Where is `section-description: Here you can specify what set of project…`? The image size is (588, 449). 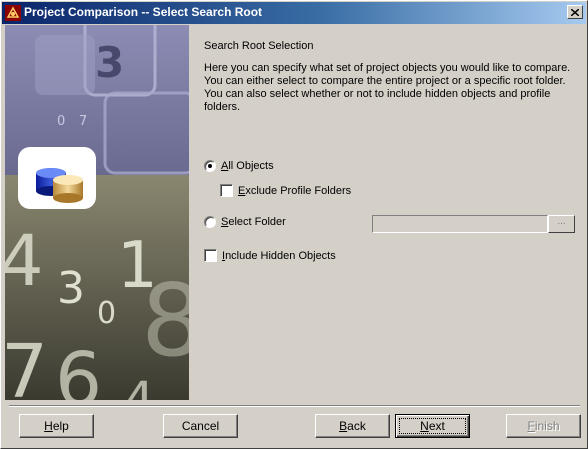
section-description: Here you can specify what set of project… is located at coordinates (387, 87).